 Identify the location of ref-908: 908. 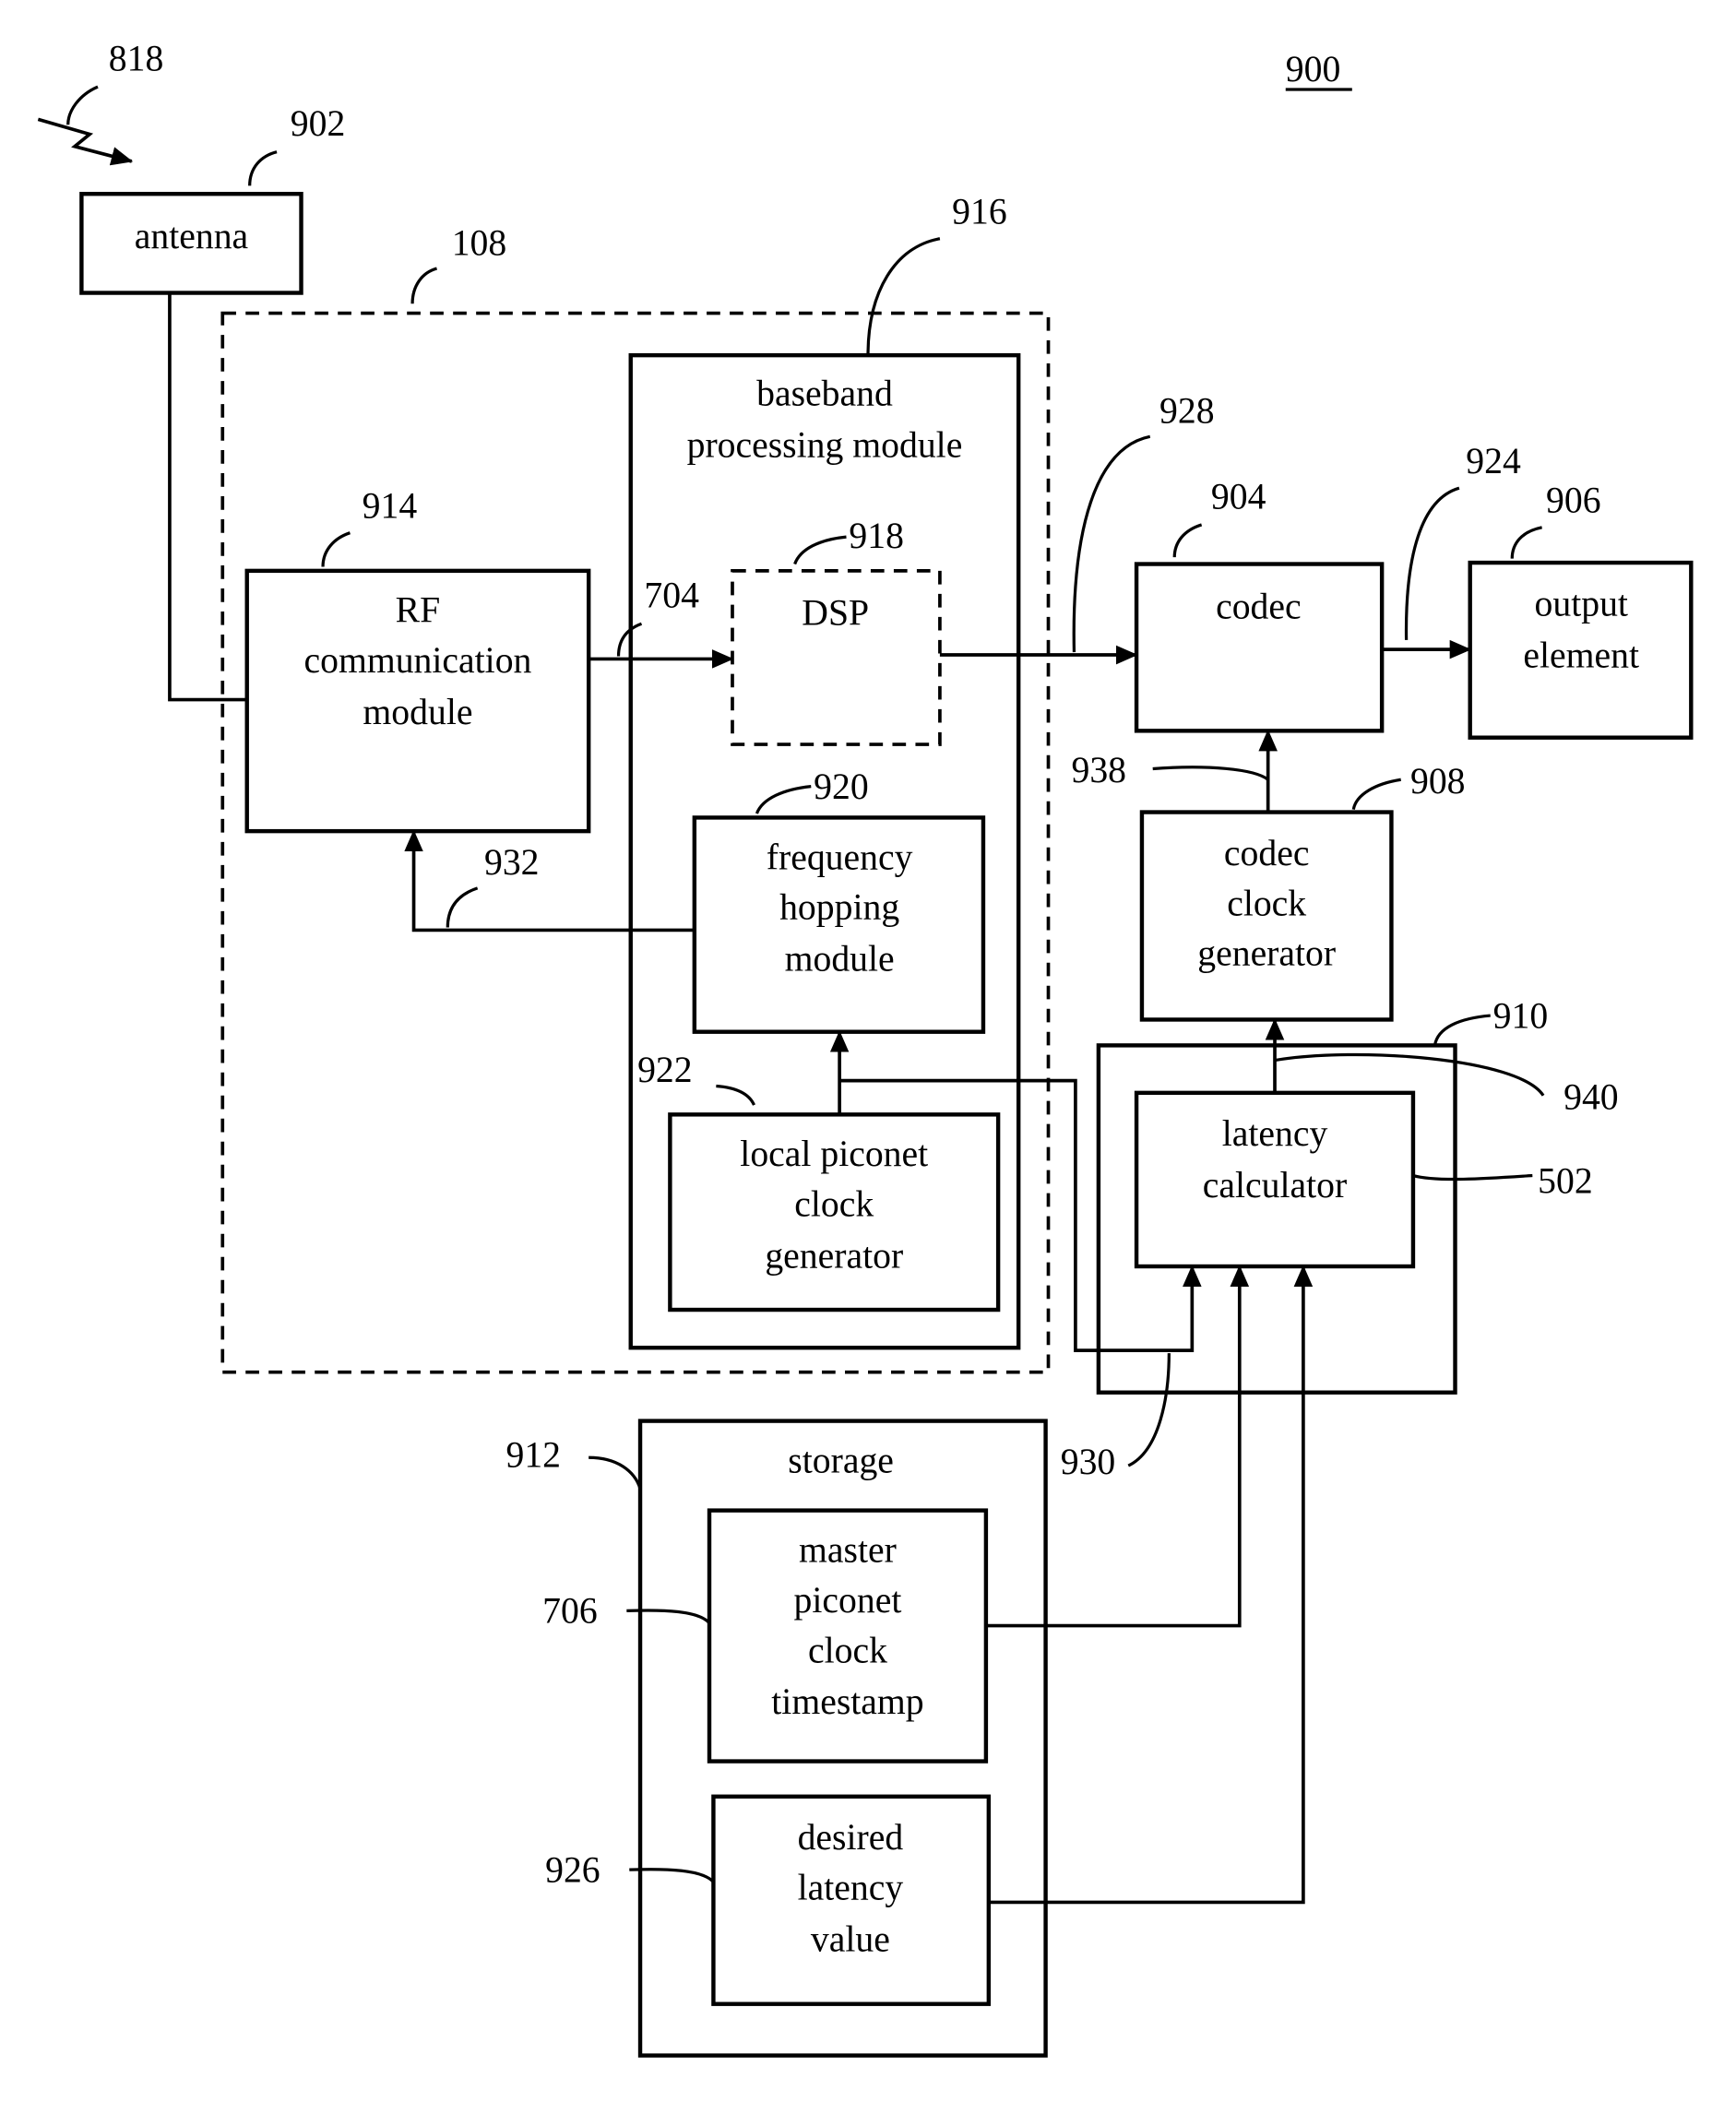
(1438, 782).